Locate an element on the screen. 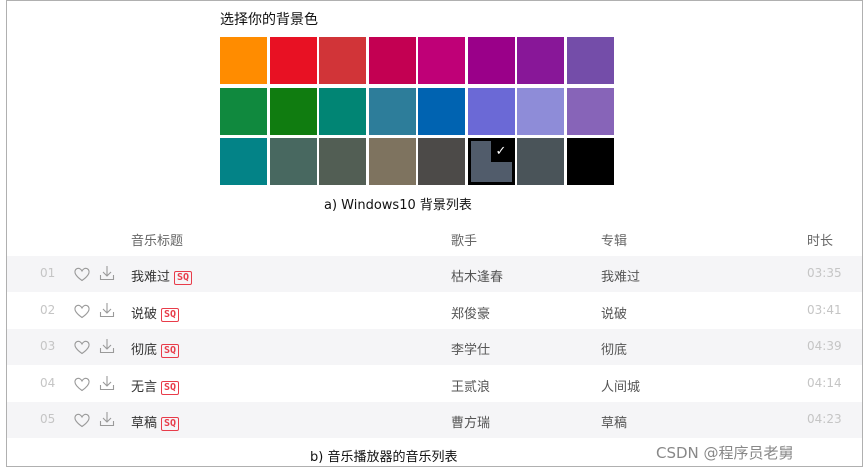 The height and width of the screenshot is (471, 868). song-row: 05 草稿 SQ 曹方瑞 草稿 04:23 is located at coordinates (434, 420).